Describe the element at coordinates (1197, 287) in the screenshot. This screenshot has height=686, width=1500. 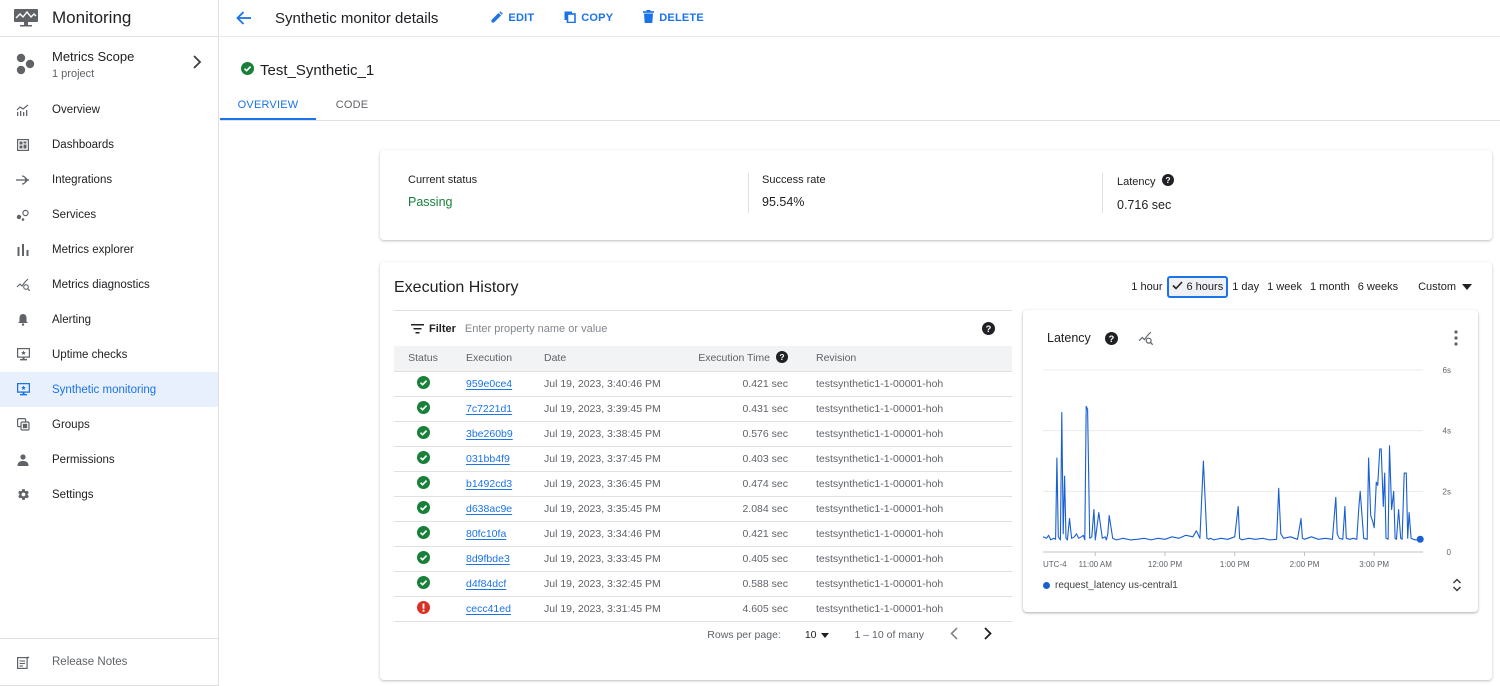
I see `range-6-hours: 6 hours` at that location.